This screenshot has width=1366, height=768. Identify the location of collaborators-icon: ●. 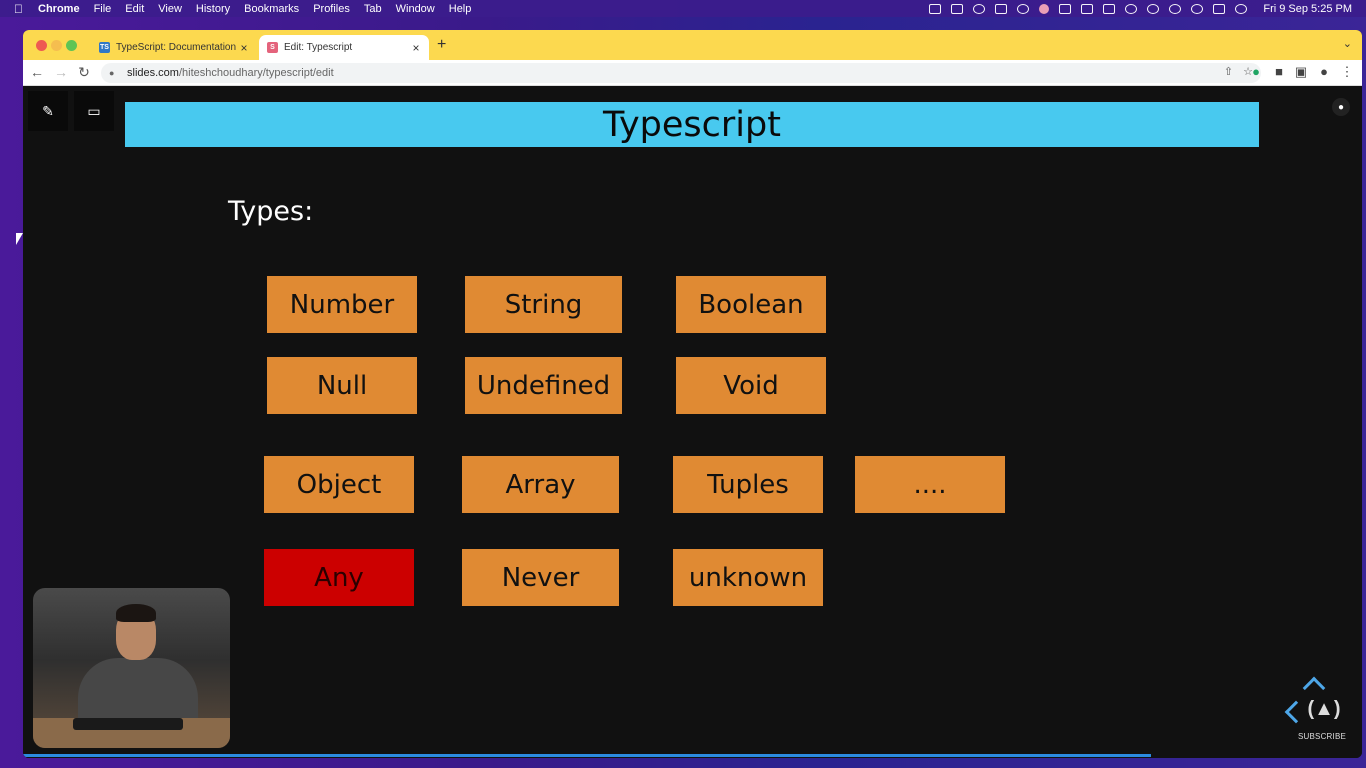
(1341, 107).